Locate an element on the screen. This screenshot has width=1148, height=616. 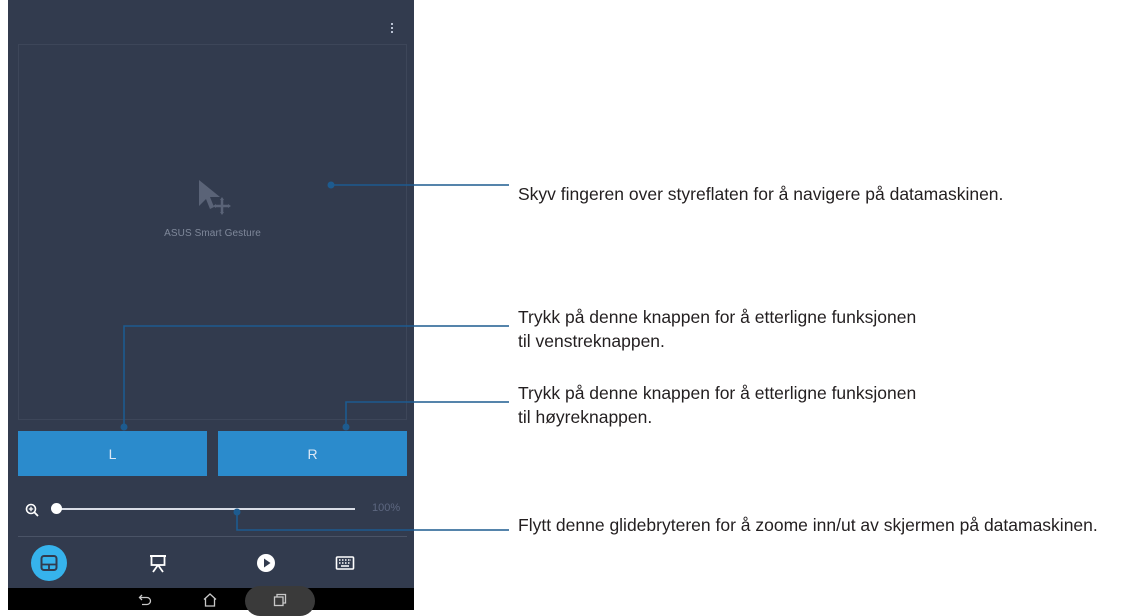
tab-touchpad is located at coordinates (49, 563).